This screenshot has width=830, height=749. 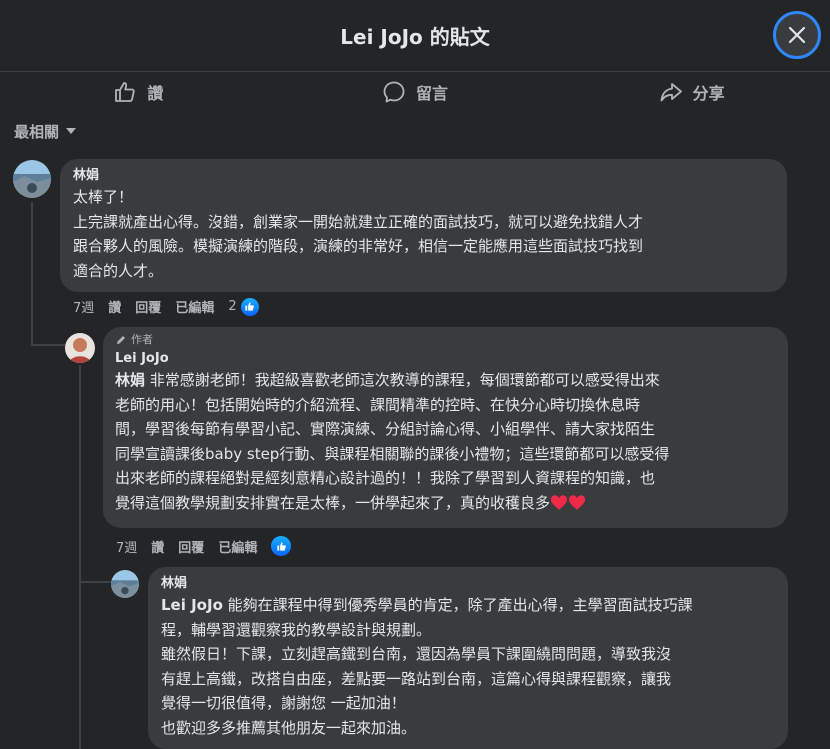 I want to click on reaction-count-number: 2, so click(x=232, y=306).